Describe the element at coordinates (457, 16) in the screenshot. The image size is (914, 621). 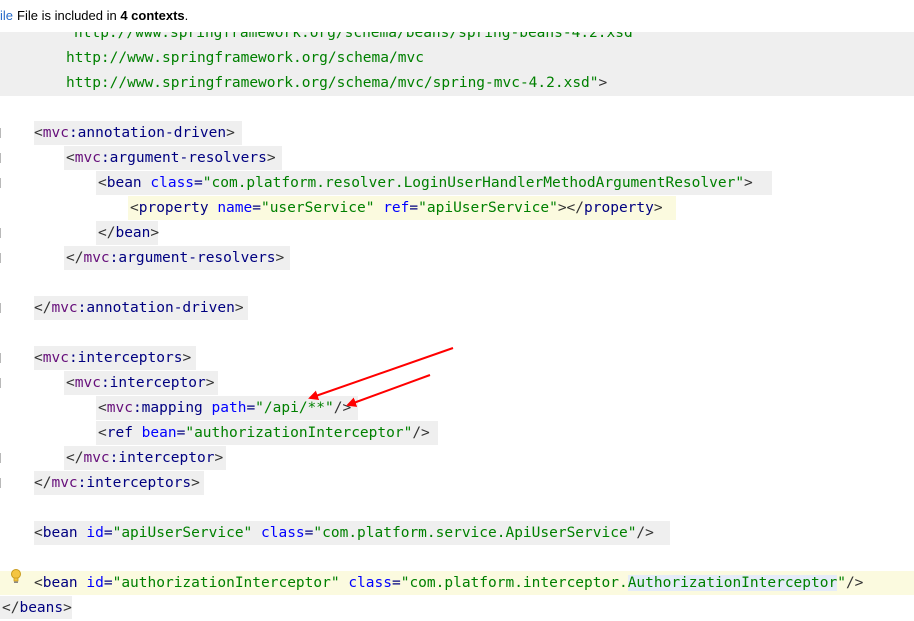
I see `file-included-banner: ile File is included in 4 contexts.` at that location.